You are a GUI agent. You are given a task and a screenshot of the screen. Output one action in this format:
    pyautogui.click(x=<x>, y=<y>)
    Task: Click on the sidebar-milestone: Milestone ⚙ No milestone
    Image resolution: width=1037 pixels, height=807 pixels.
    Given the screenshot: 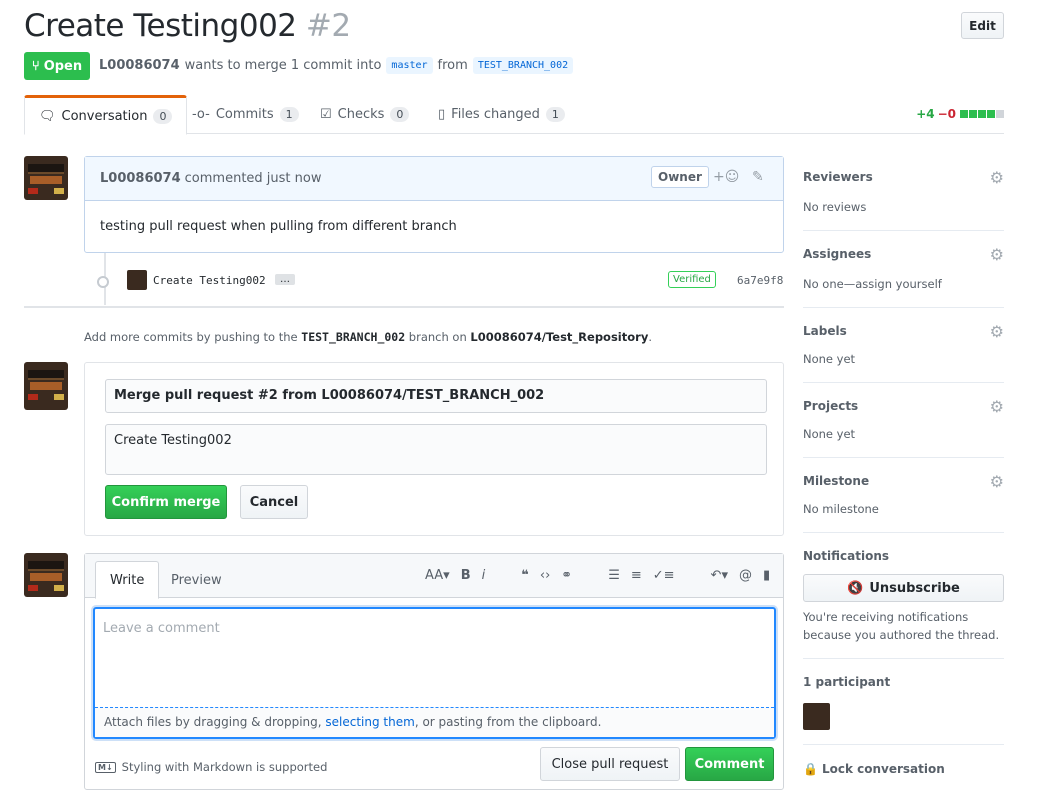 What is the action you would take?
    pyautogui.click(x=903, y=495)
    